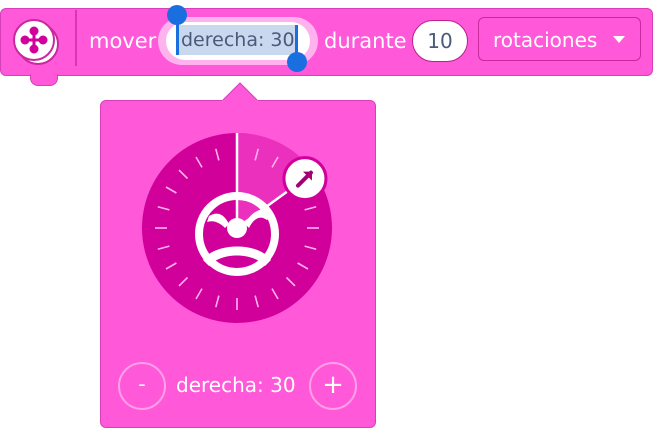 This screenshot has height=430, width=653. I want to click on block-divider, so click(76, 38).